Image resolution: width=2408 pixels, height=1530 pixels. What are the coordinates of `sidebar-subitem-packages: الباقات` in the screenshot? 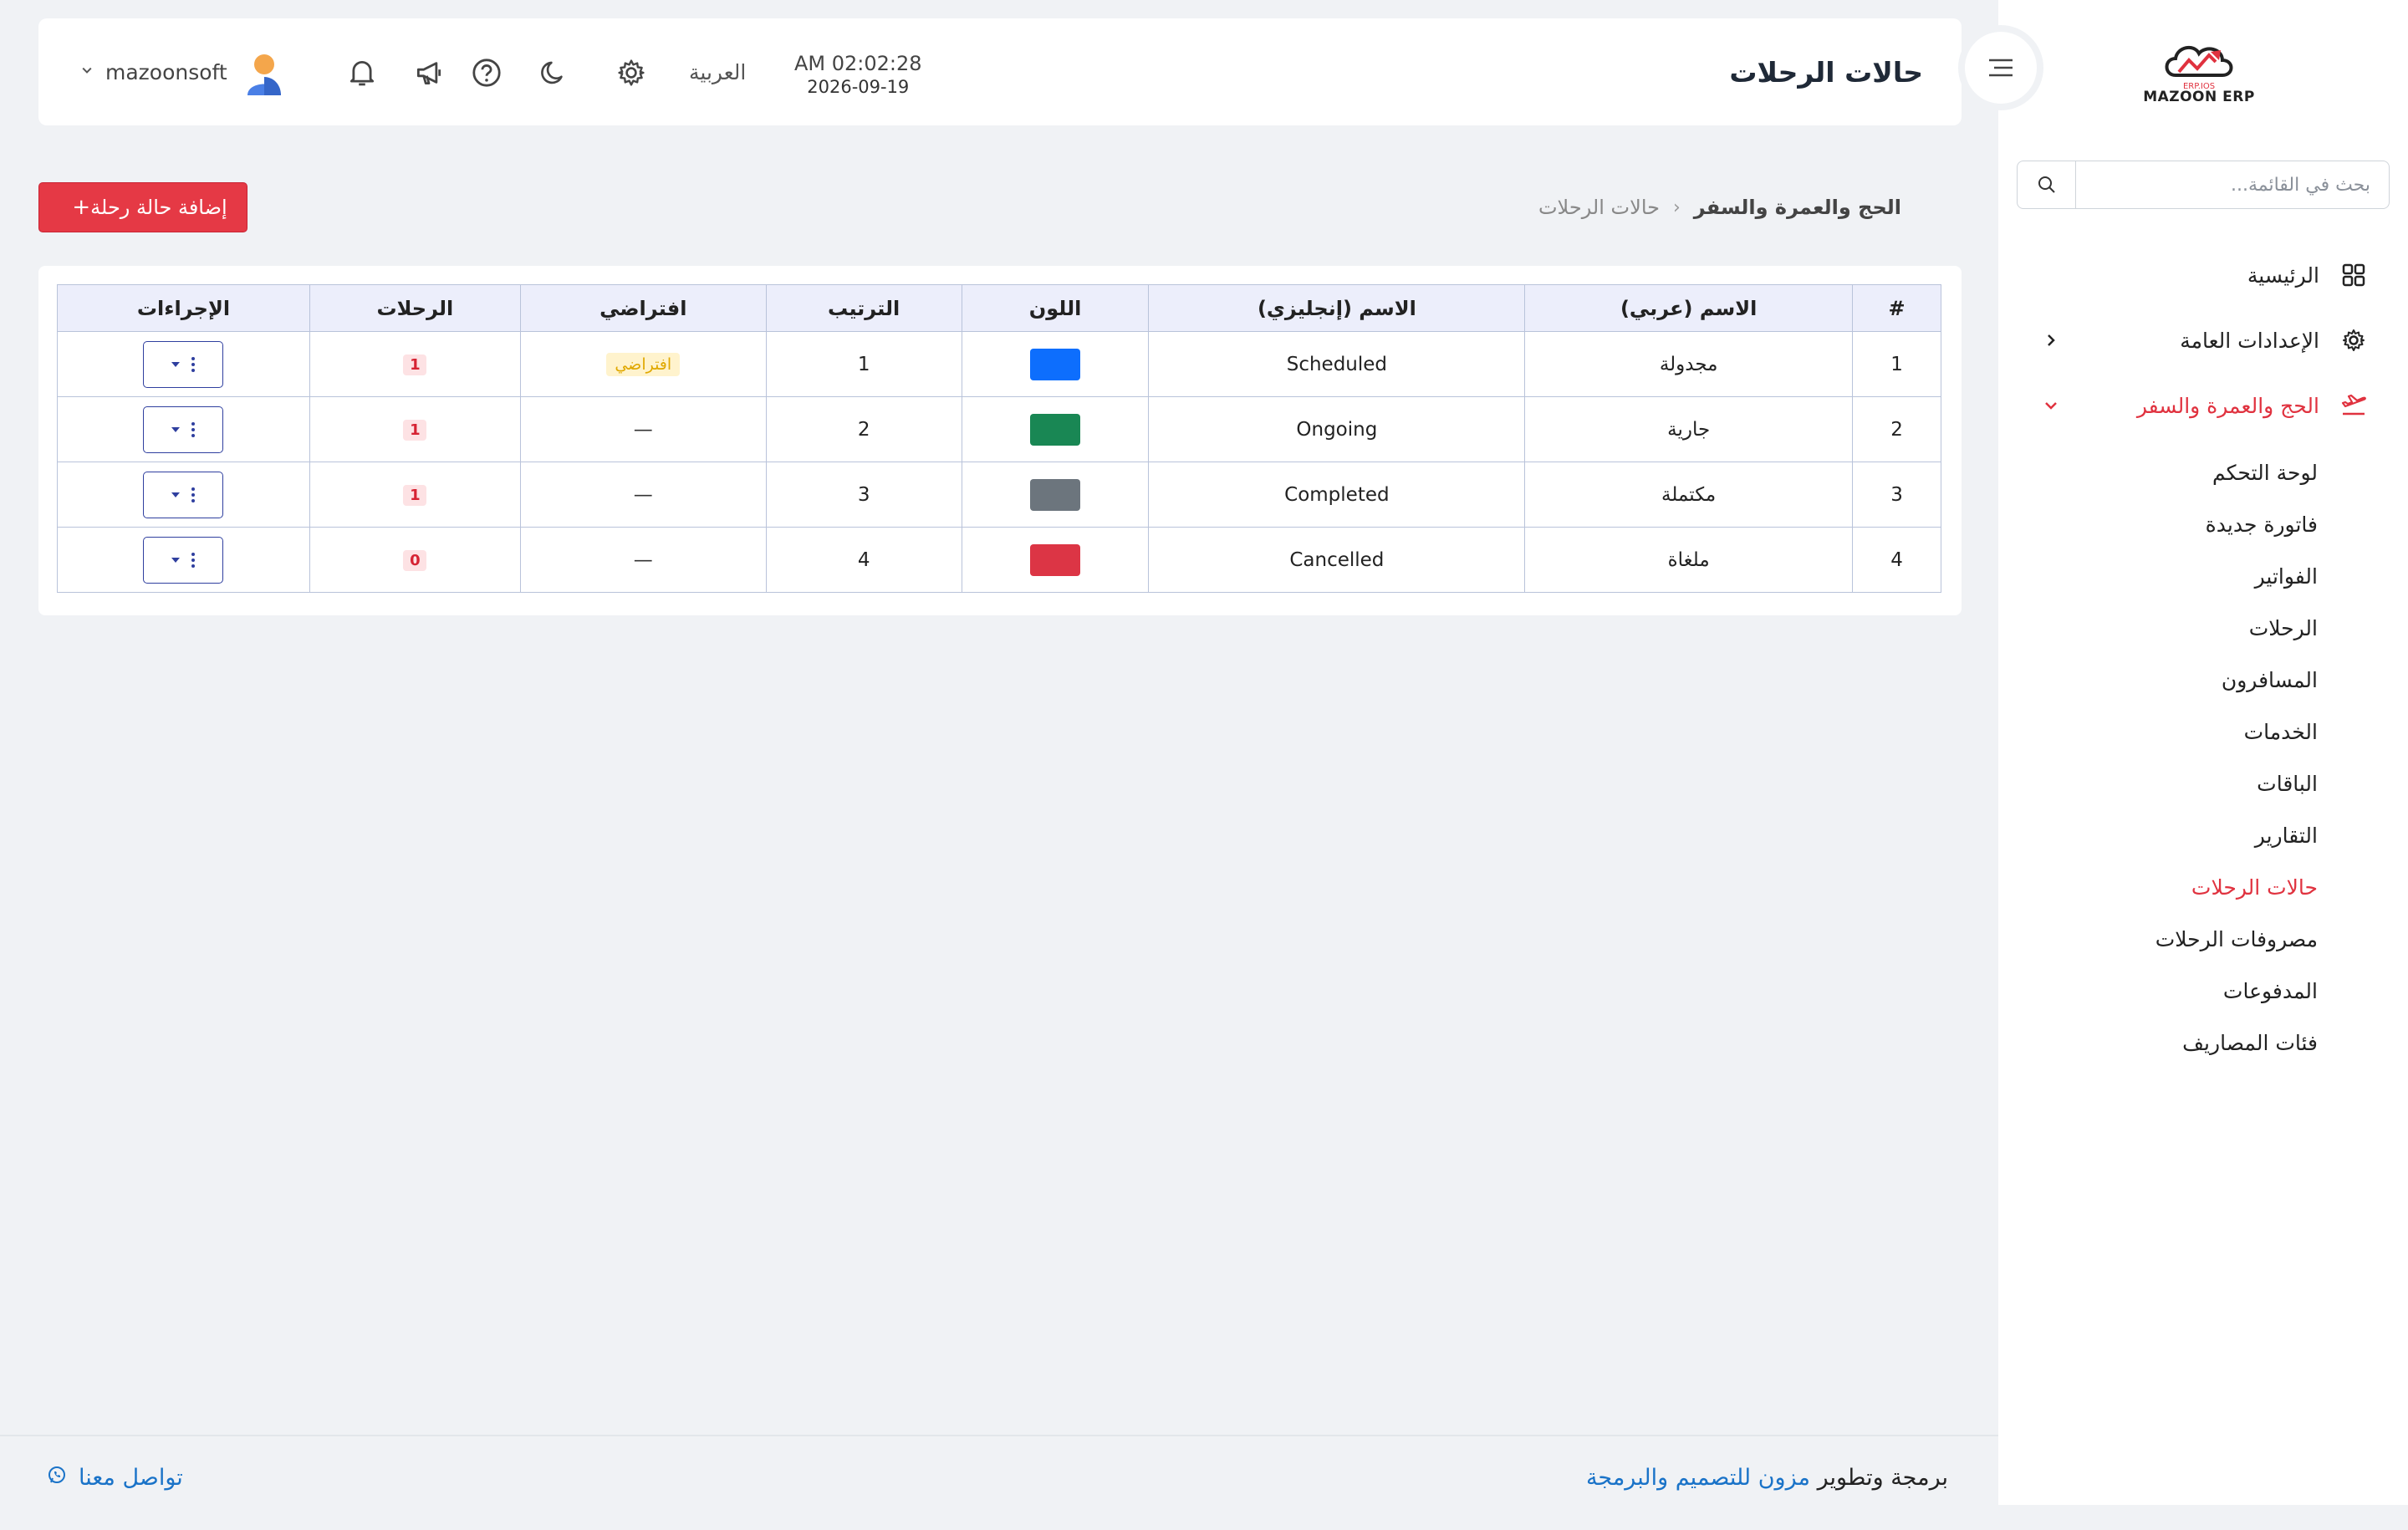 It's located at (2203, 783).